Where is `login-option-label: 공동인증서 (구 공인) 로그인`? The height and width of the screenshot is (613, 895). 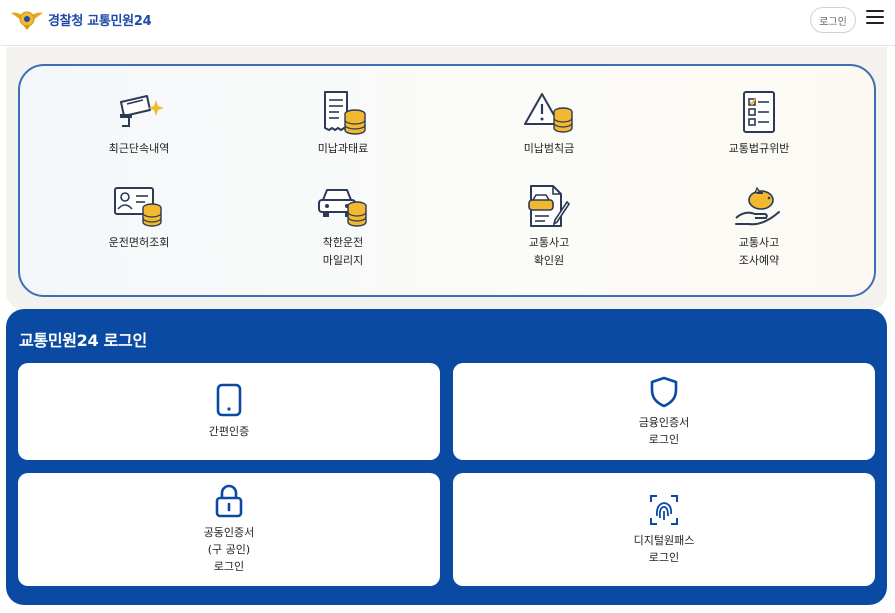
login-option-label: 공동인증서 (구 공인) 로그인 is located at coordinates (229, 549).